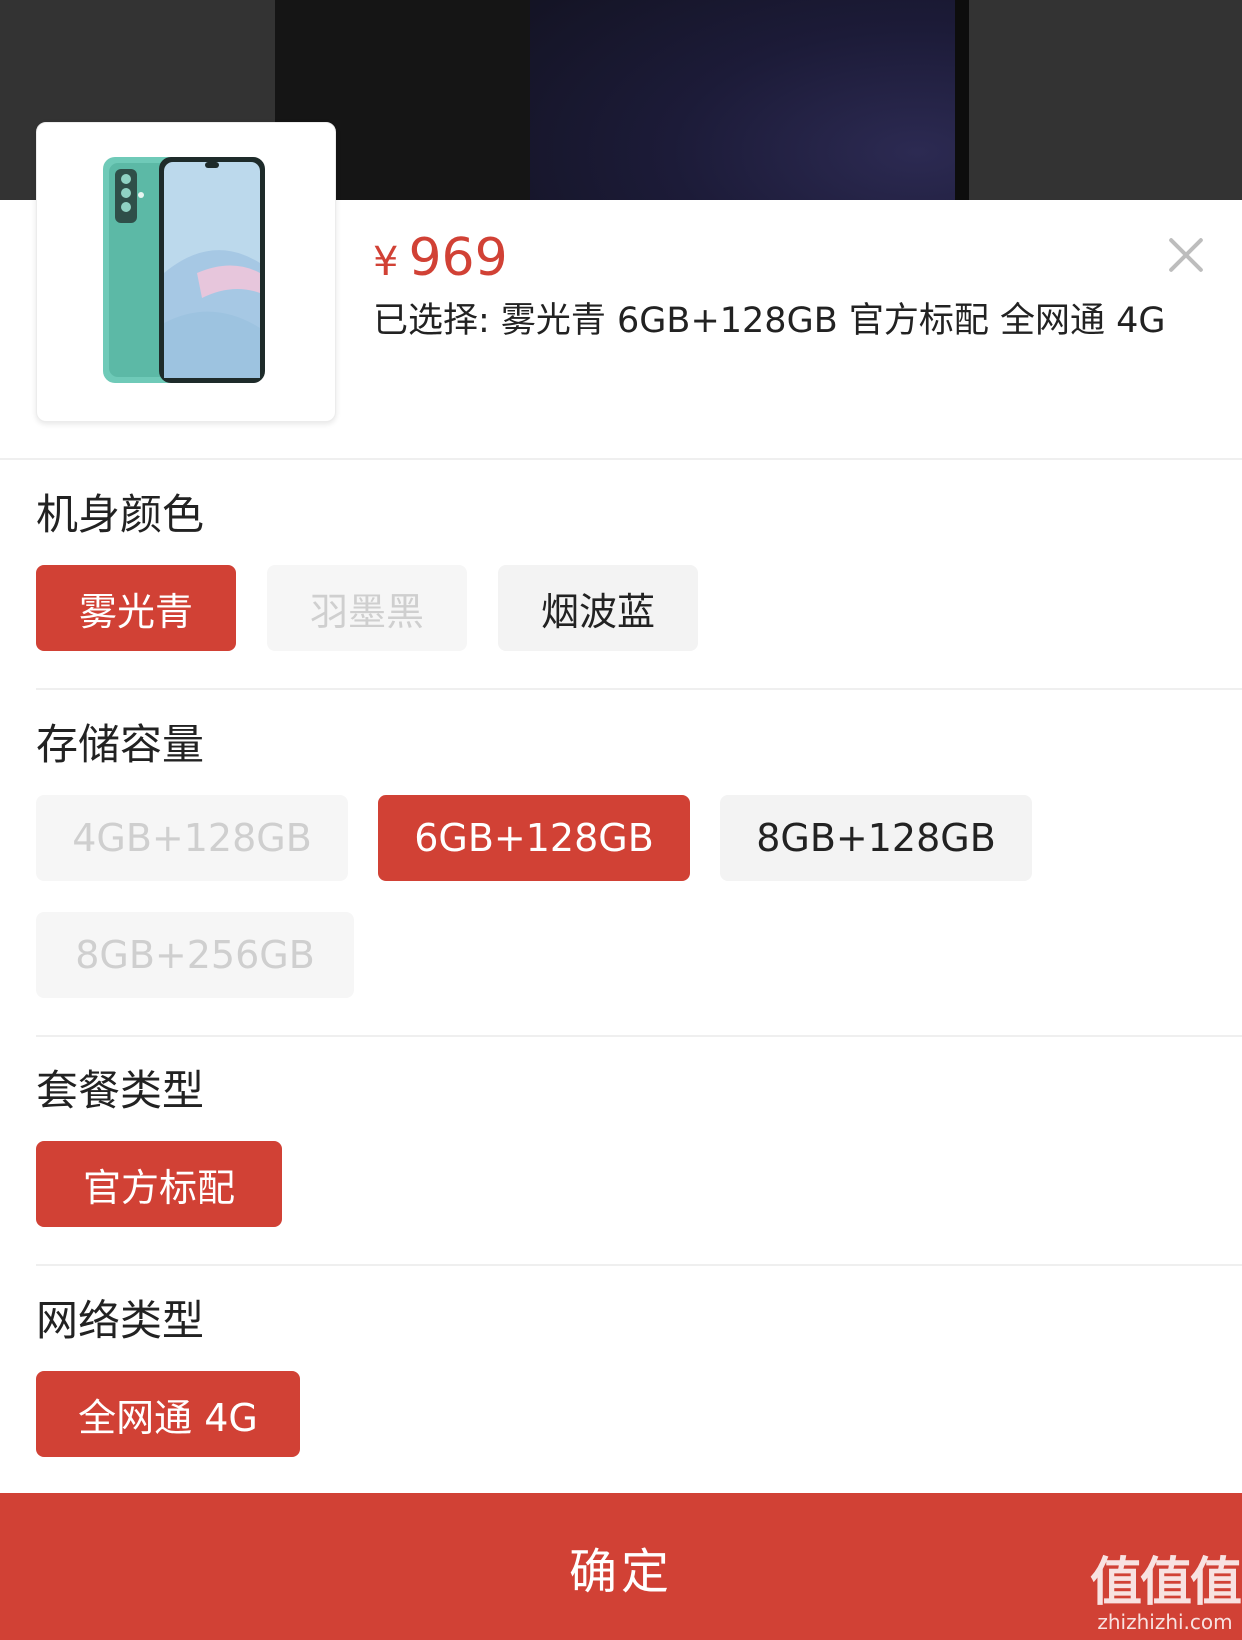 The width and height of the screenshot is (1242, 1640). What do you see at coordinates (1165, 1622) in the screenshot?
I see `watermark-url: zhizhizhi.com` at bounding box center [1165, 1622].